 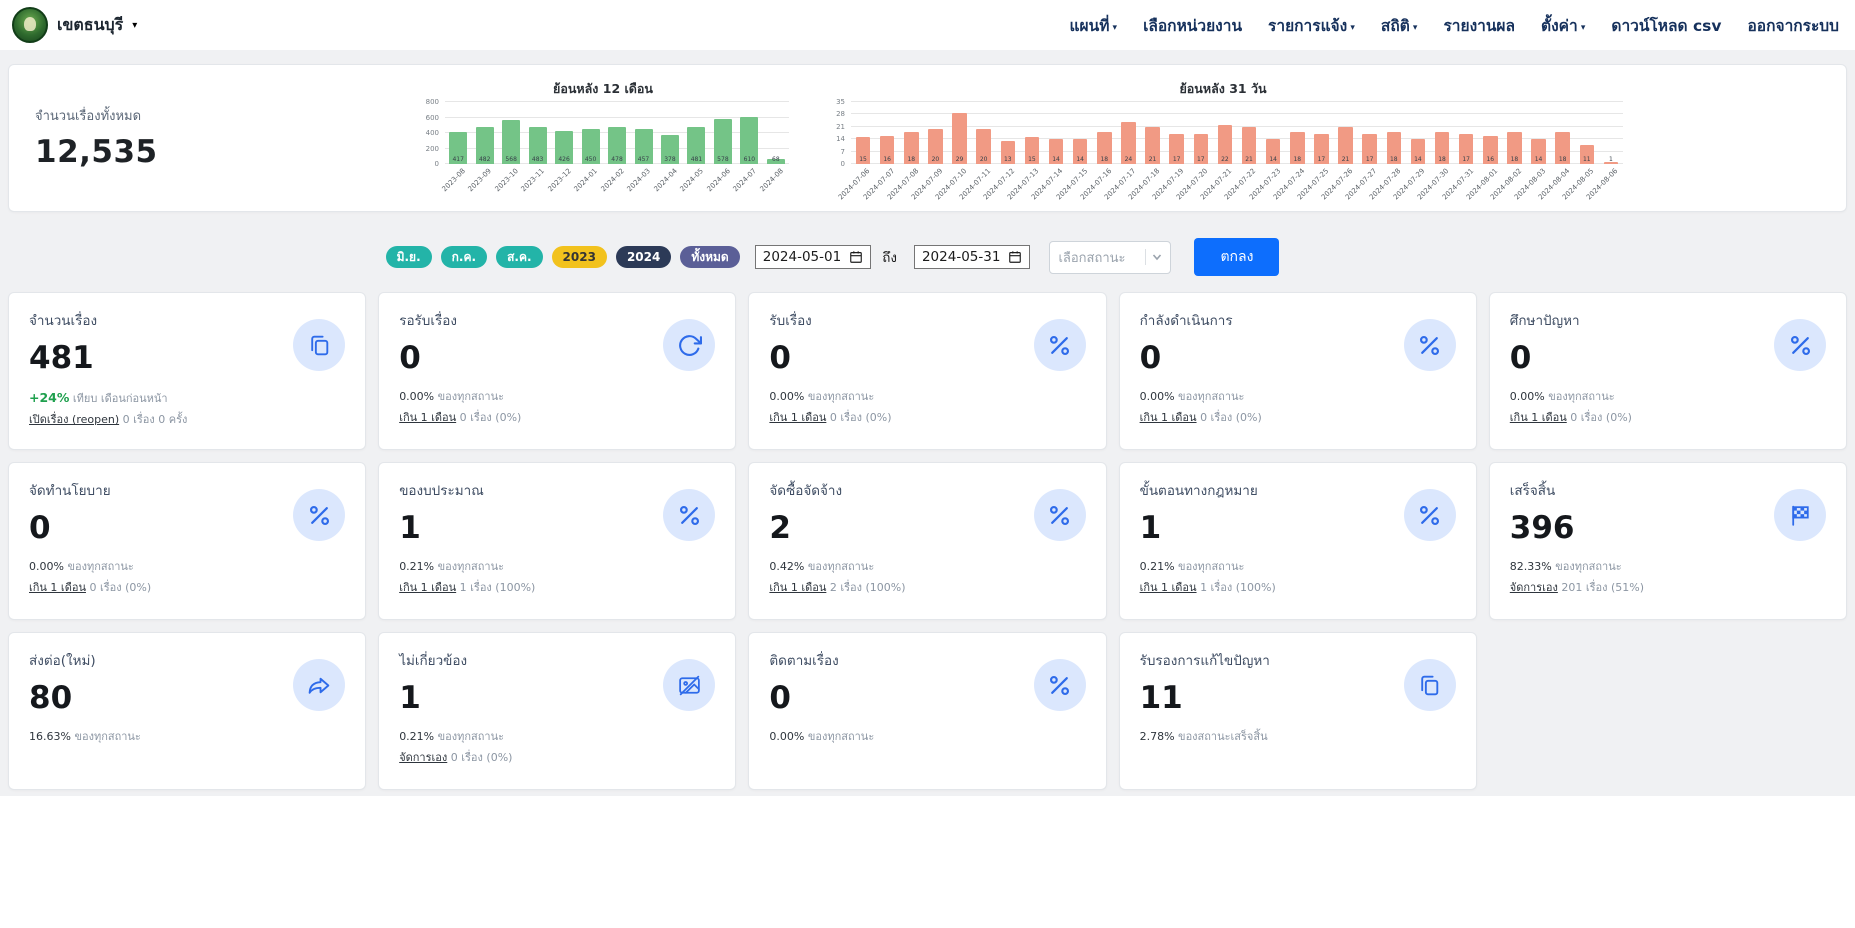 What do you see at coordinates (804, 661) in the screenshot?
I see `stat-card-title: ติดตามเรื่อง` at bounding box center [804, 661].